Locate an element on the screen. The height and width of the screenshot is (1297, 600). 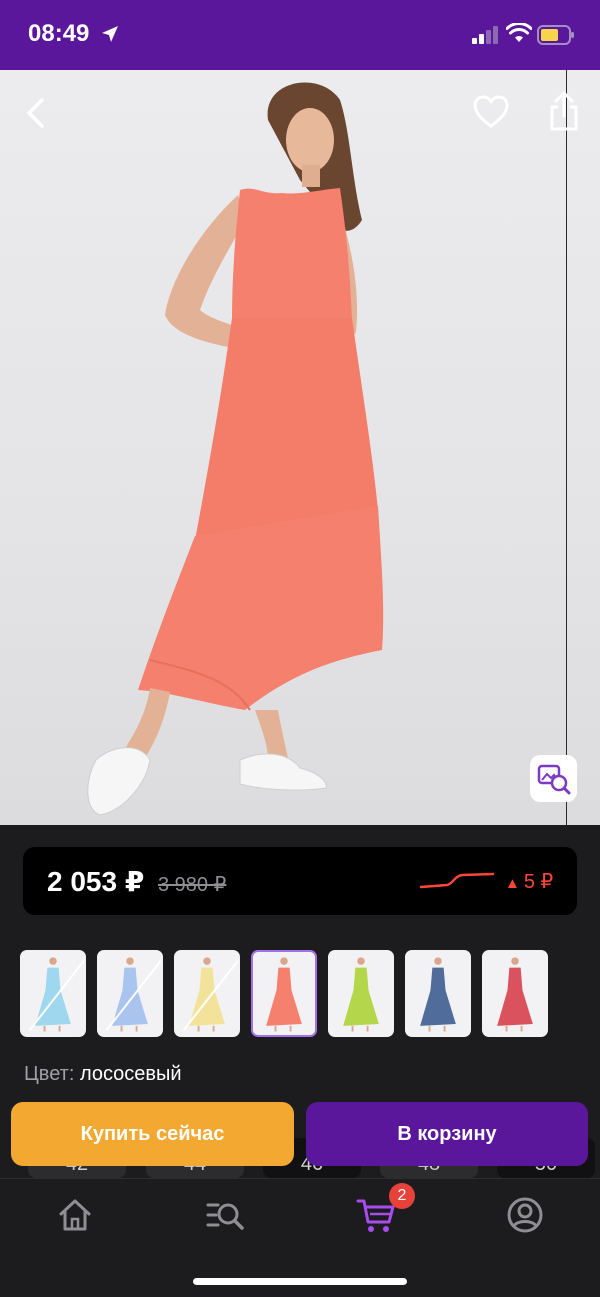
color-options is located at coordinates (300, 993).